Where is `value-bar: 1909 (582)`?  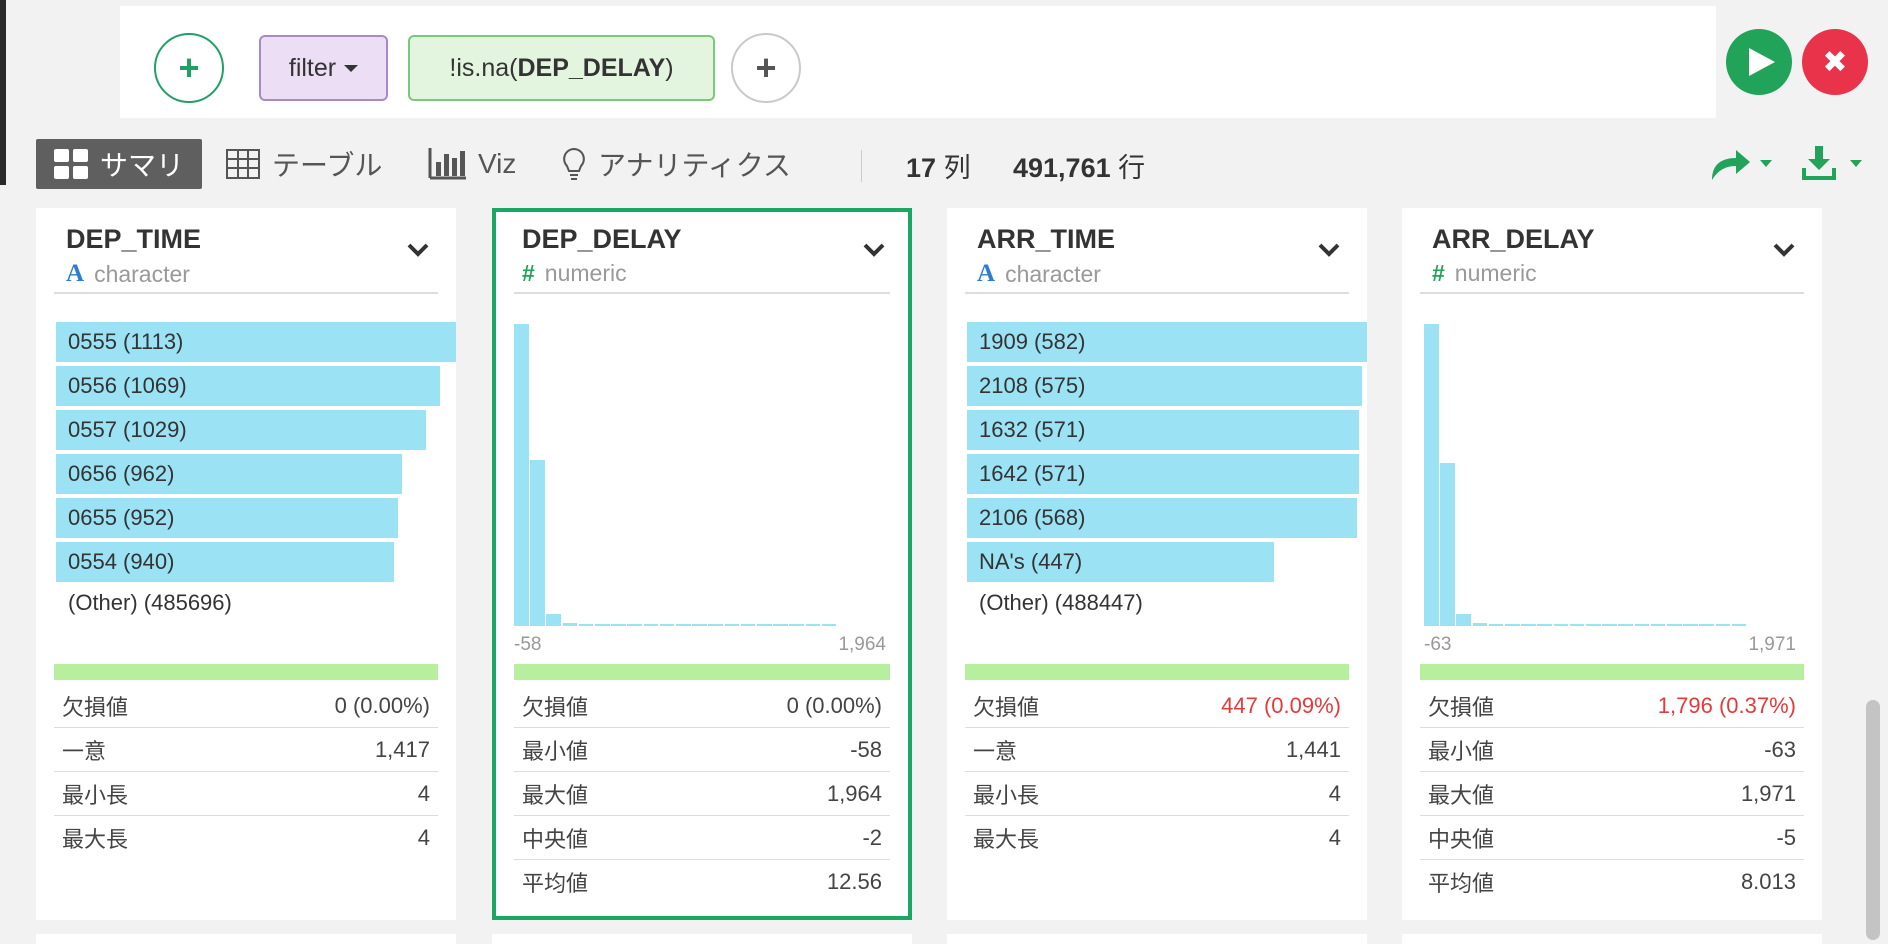 value-bar: 1909 (582) is located at coordinates (1167, 342).